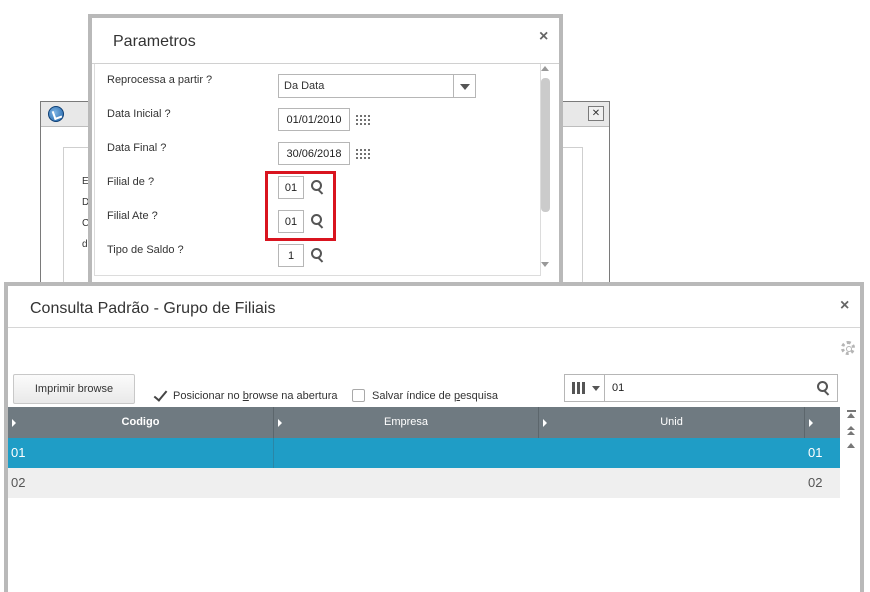 The width and height of the screenshot is (870, 592). I want to click on column-header-label: Codigo, so click(140, 422).